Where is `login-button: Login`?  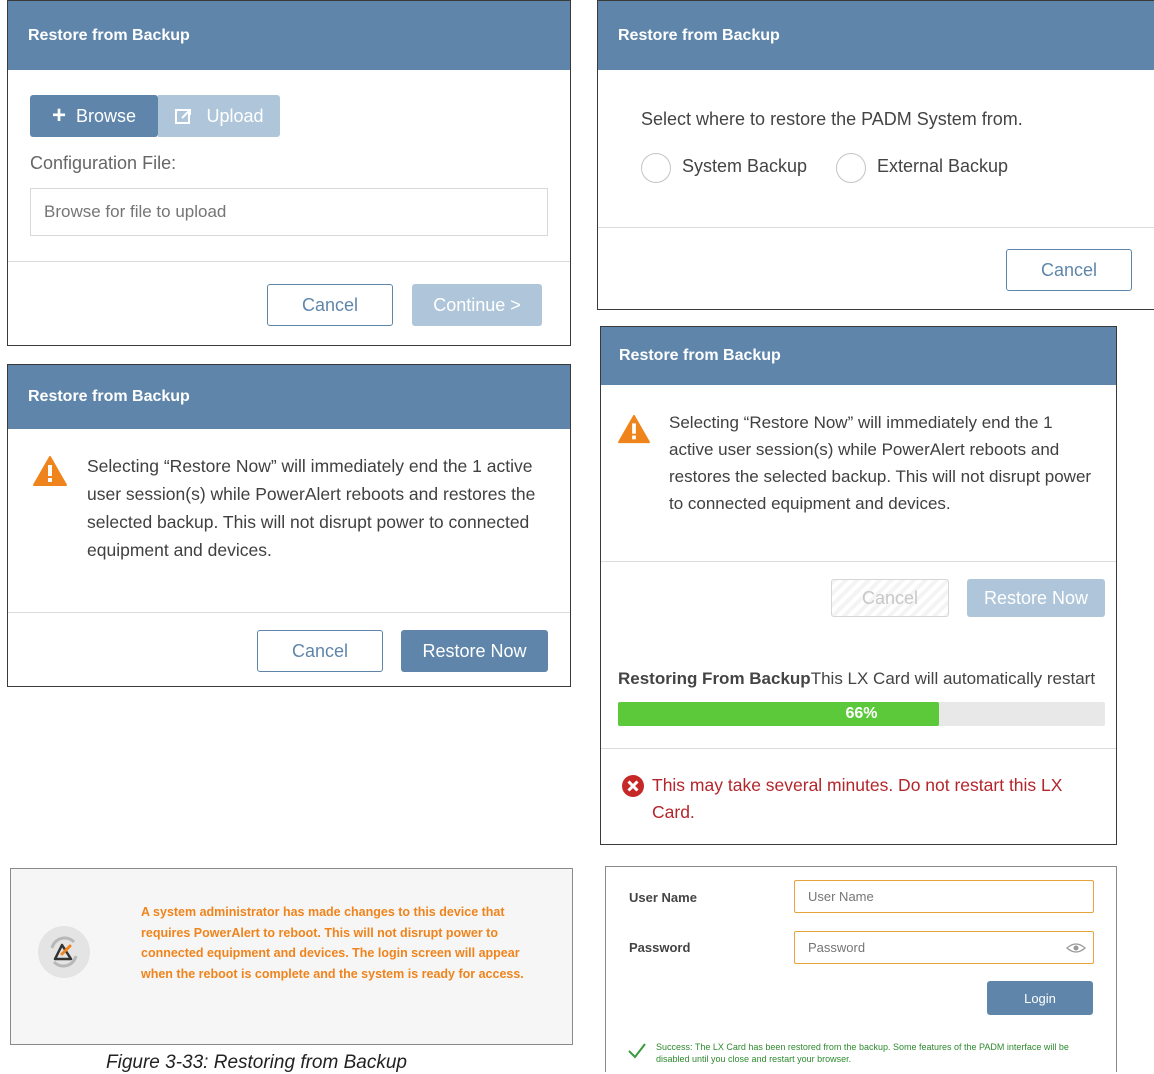
login-button: Login is located at coordinates (1040, 998).